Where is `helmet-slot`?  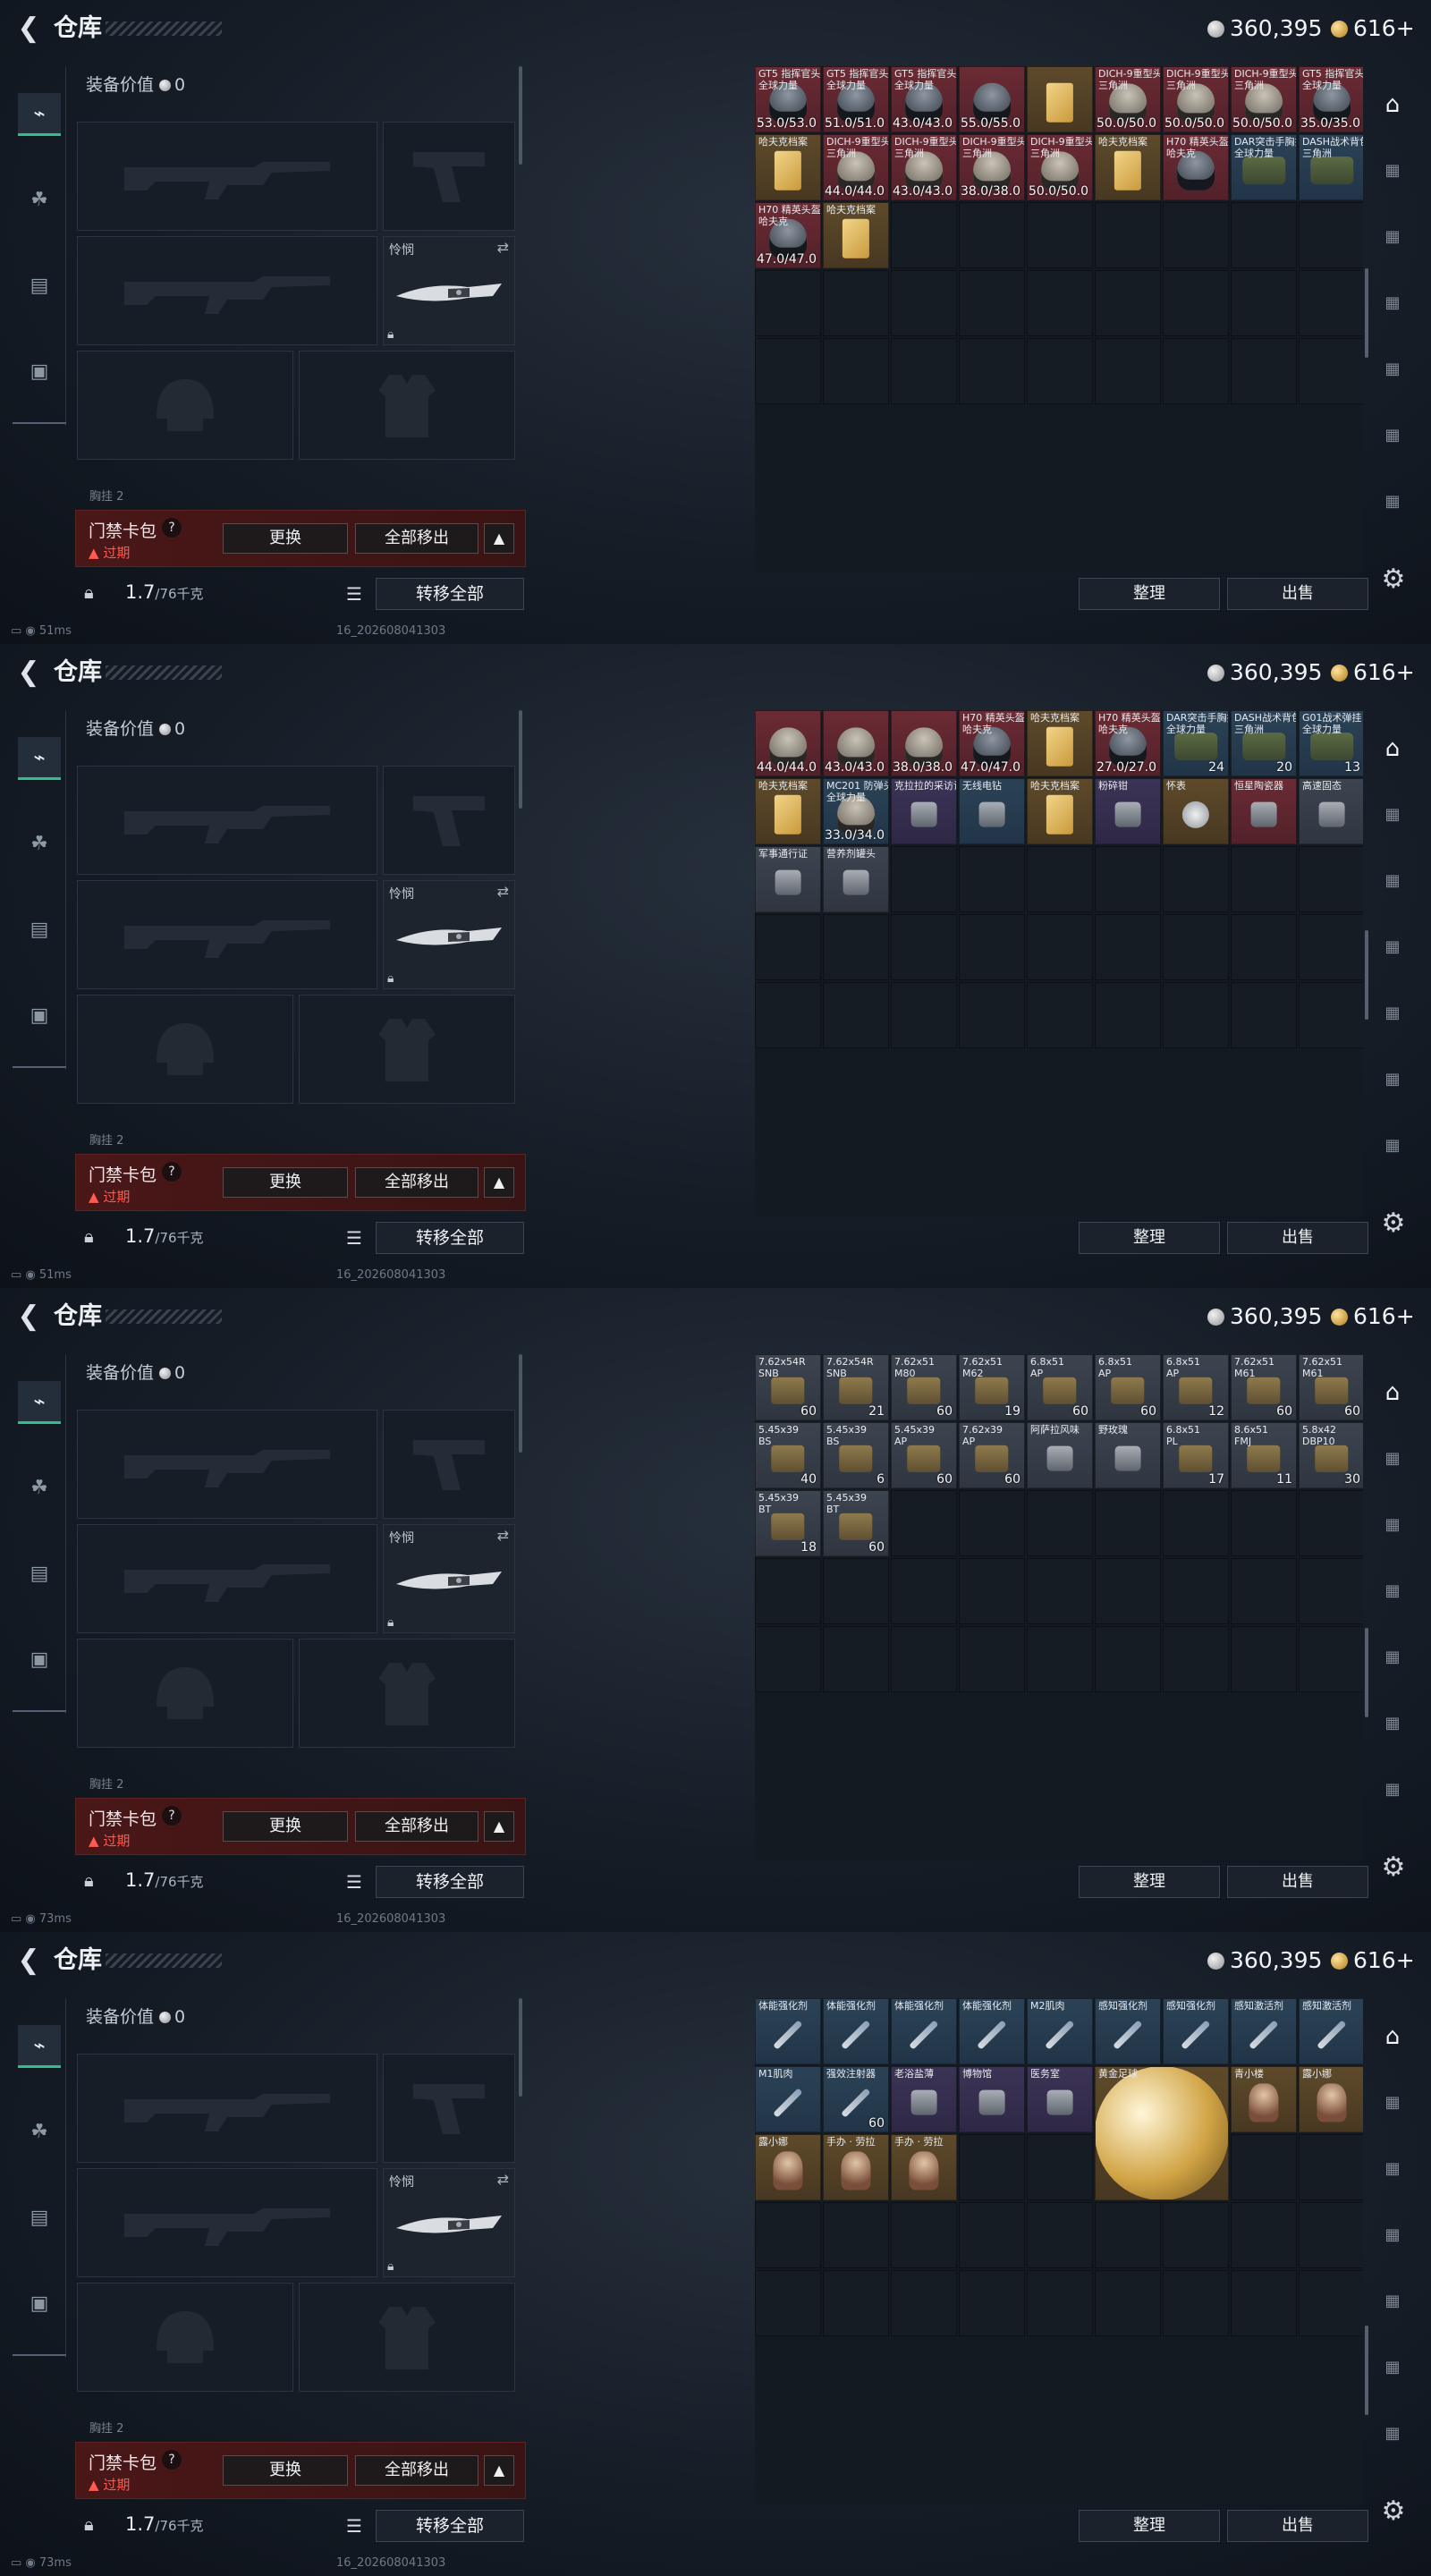 helmet-slot is located at coordinates (185, 2337).